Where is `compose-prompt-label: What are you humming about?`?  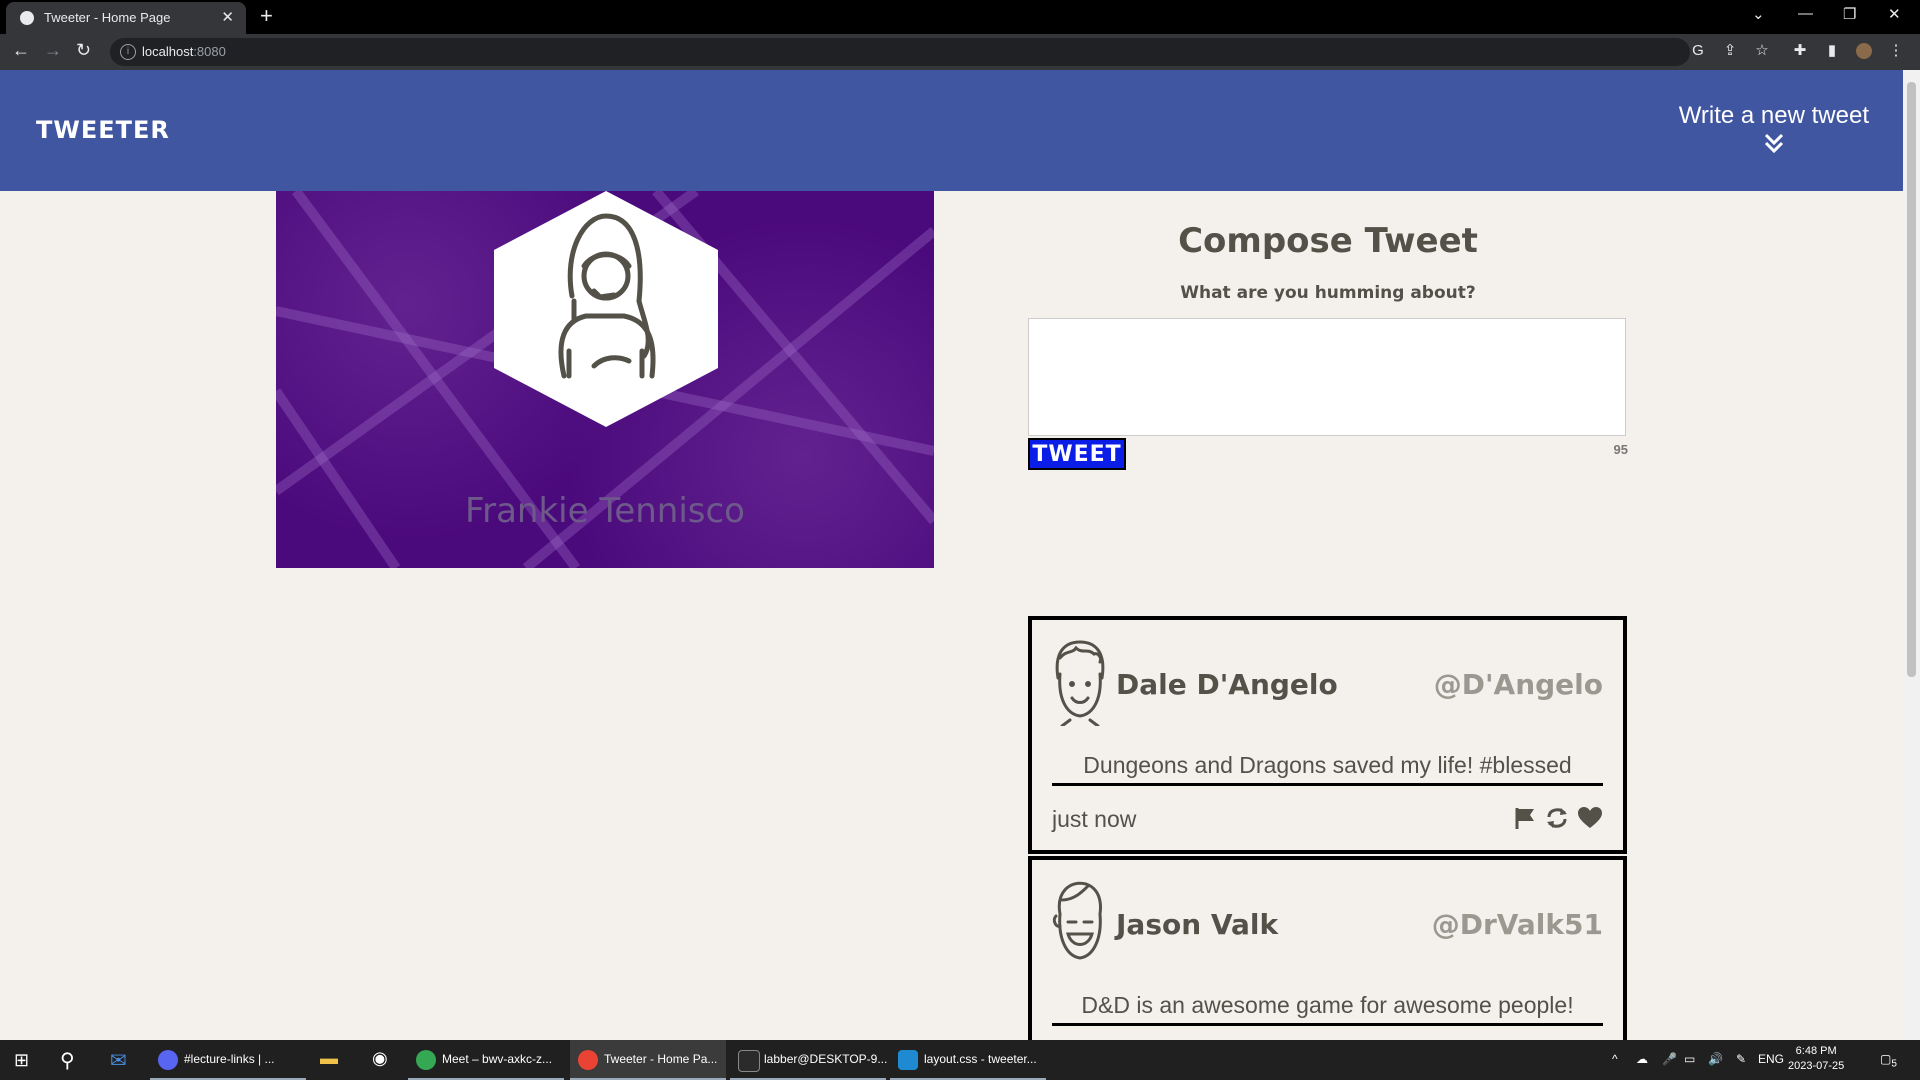 compose-prompt-label: What are you humming about? is located at coordinates (1328, 293).